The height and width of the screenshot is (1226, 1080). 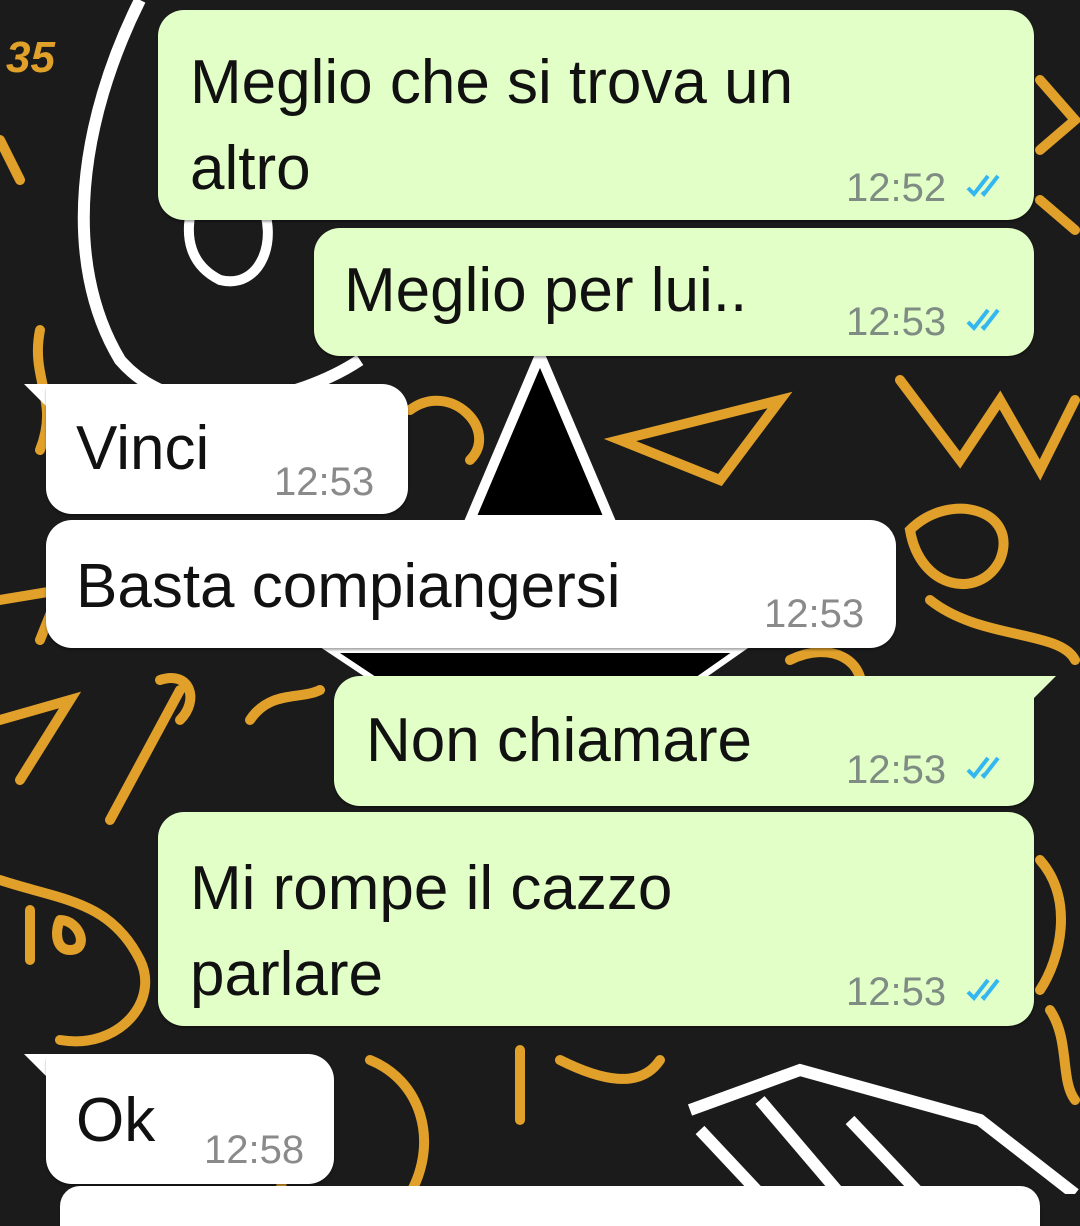 I want to click on message-text: Ok, so click(x=116, y=1120).